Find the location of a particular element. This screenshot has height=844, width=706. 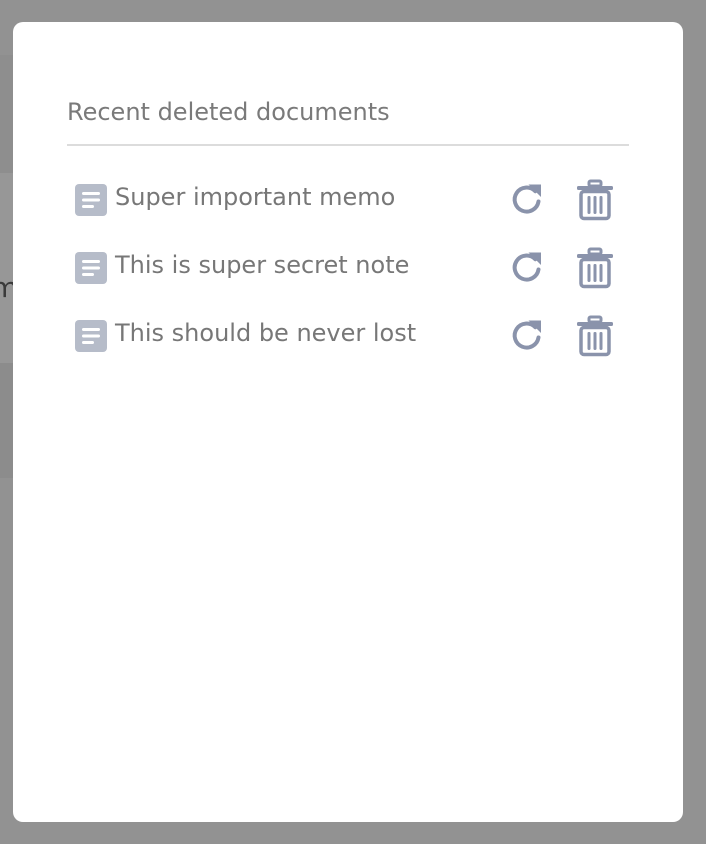

document-name: Super important memo is located at coordinates (255, 197).